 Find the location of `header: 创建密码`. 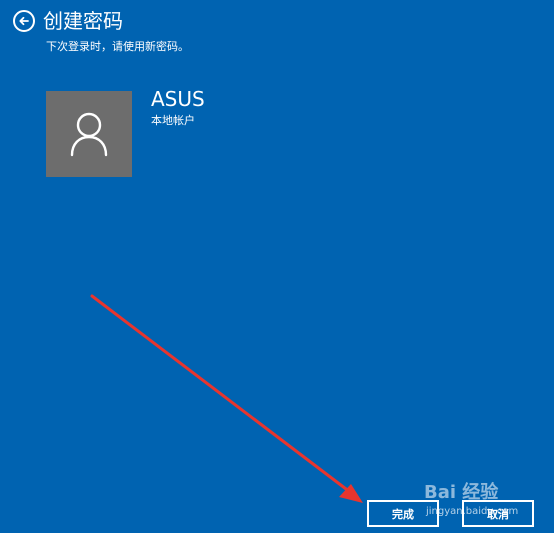

header: 创建密码 is located at coordinates (68, 21).